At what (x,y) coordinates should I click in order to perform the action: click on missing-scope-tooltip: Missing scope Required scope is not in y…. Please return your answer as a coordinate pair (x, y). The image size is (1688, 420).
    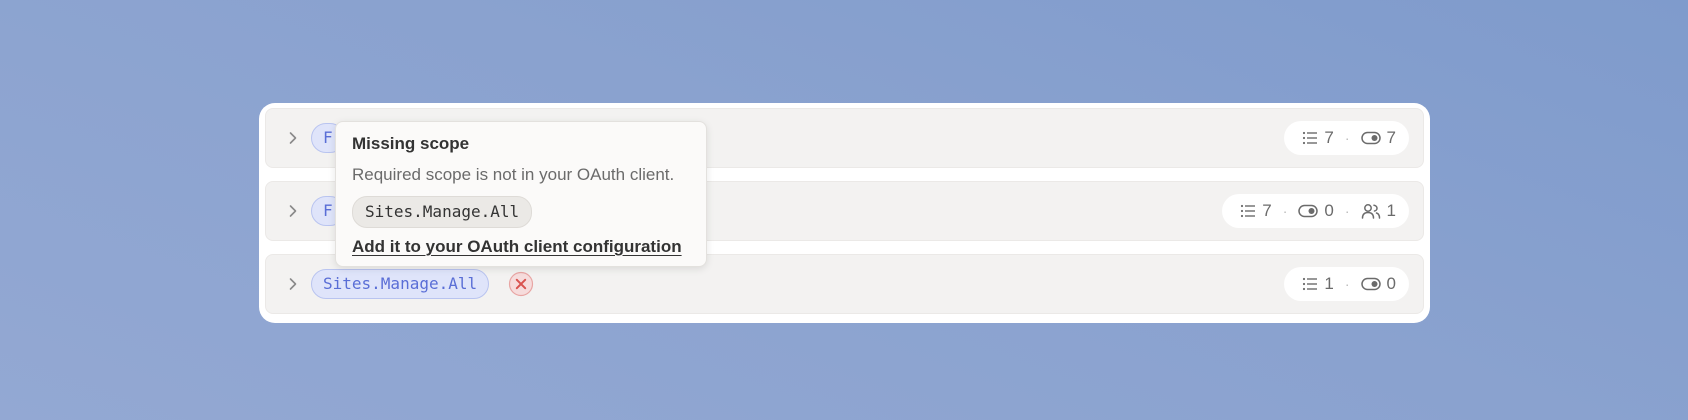
    Looking at the image, I should click on (521, 194).